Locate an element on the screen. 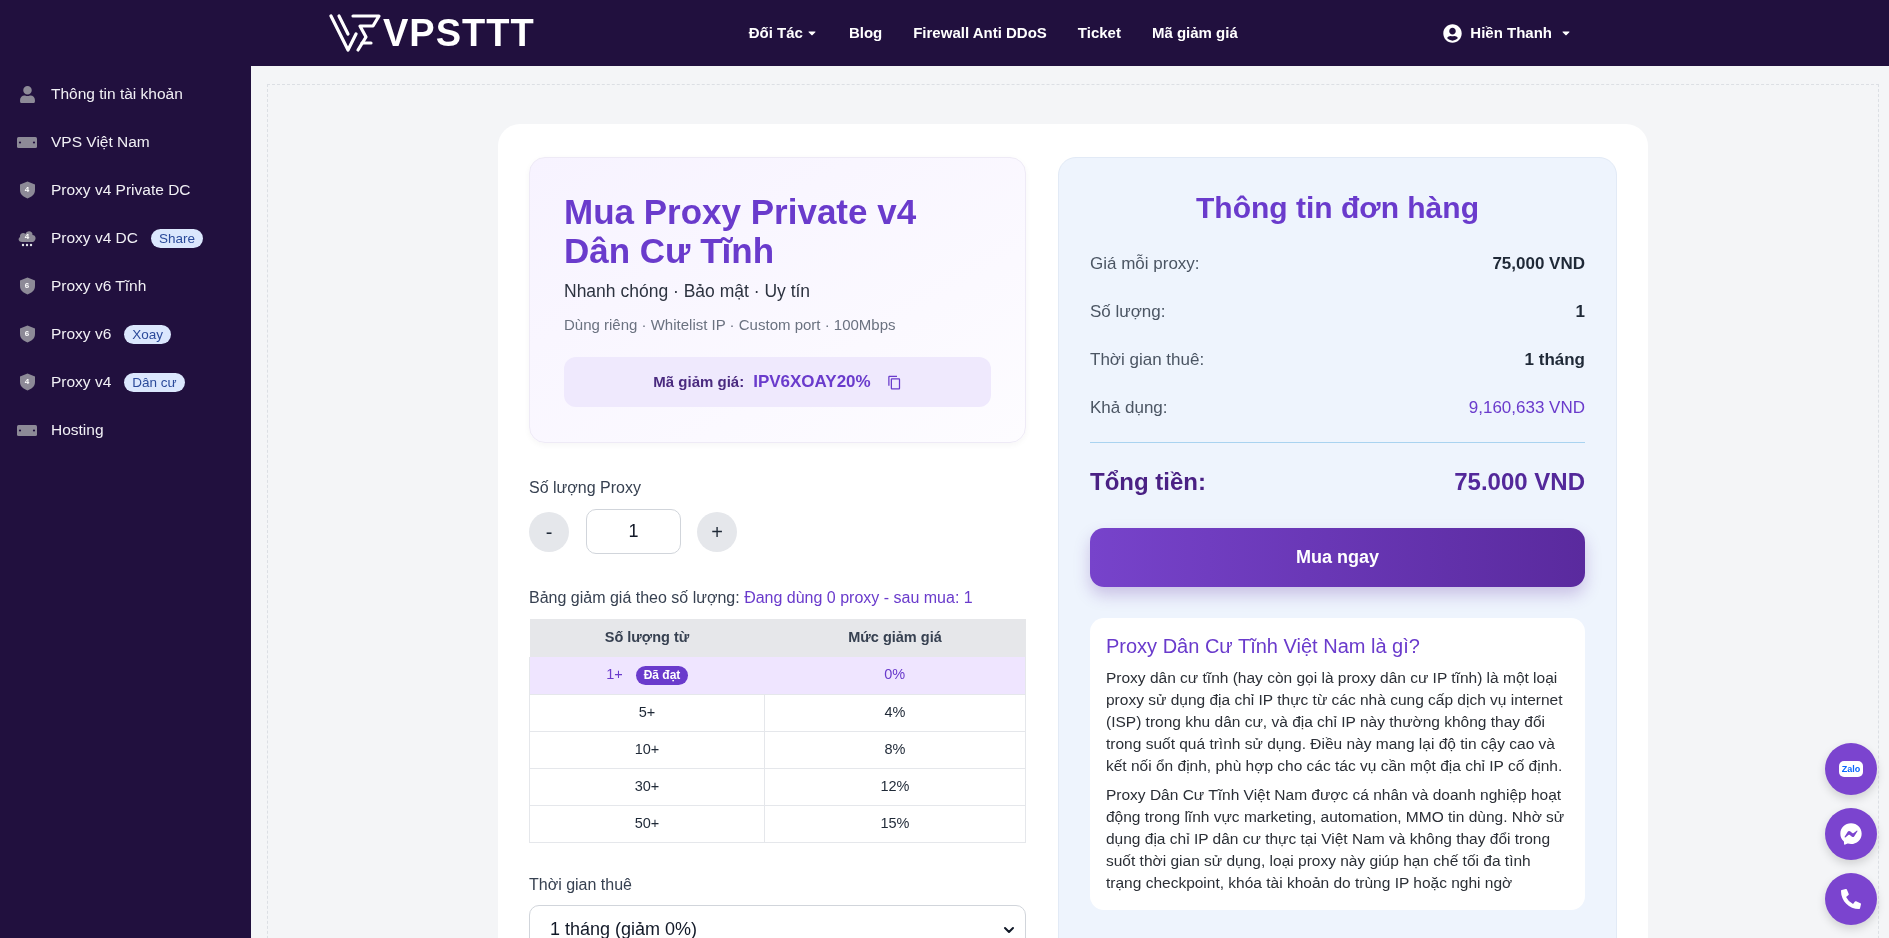 This screenshot has width=1889, height=938. product-title: Mua Proxy Private v4 Dân Cư Tĩnh is located at coordinates (741, 231).